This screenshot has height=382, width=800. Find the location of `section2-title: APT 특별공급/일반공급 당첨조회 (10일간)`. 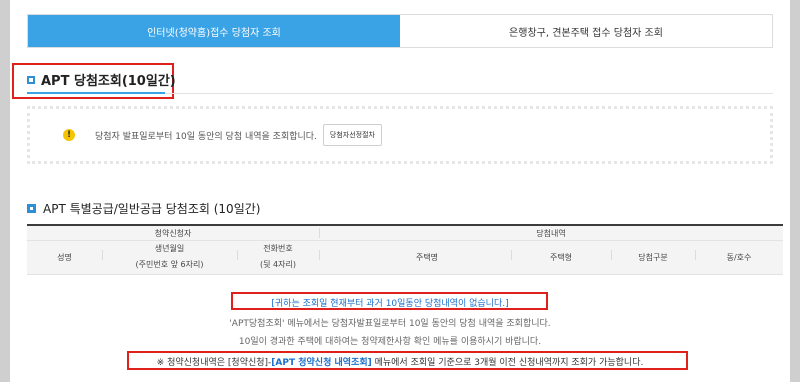

section2-title: APT 특별공급/일반공급 당첨조회 (10일간) is located at coordinates (152, 209).